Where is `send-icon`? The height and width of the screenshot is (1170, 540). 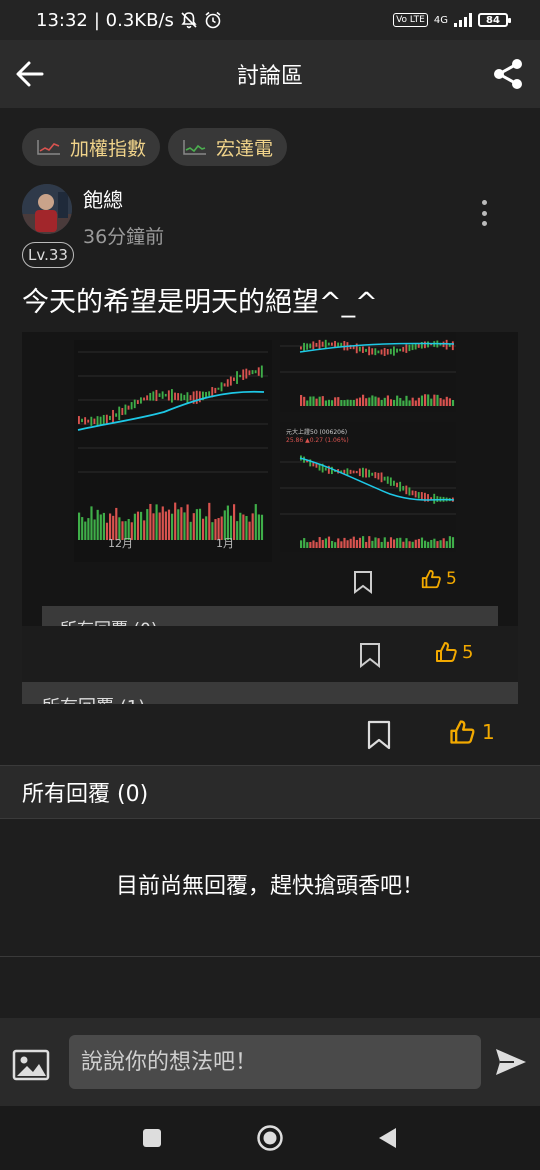
send-icon is located at coordinates (511, 1062).